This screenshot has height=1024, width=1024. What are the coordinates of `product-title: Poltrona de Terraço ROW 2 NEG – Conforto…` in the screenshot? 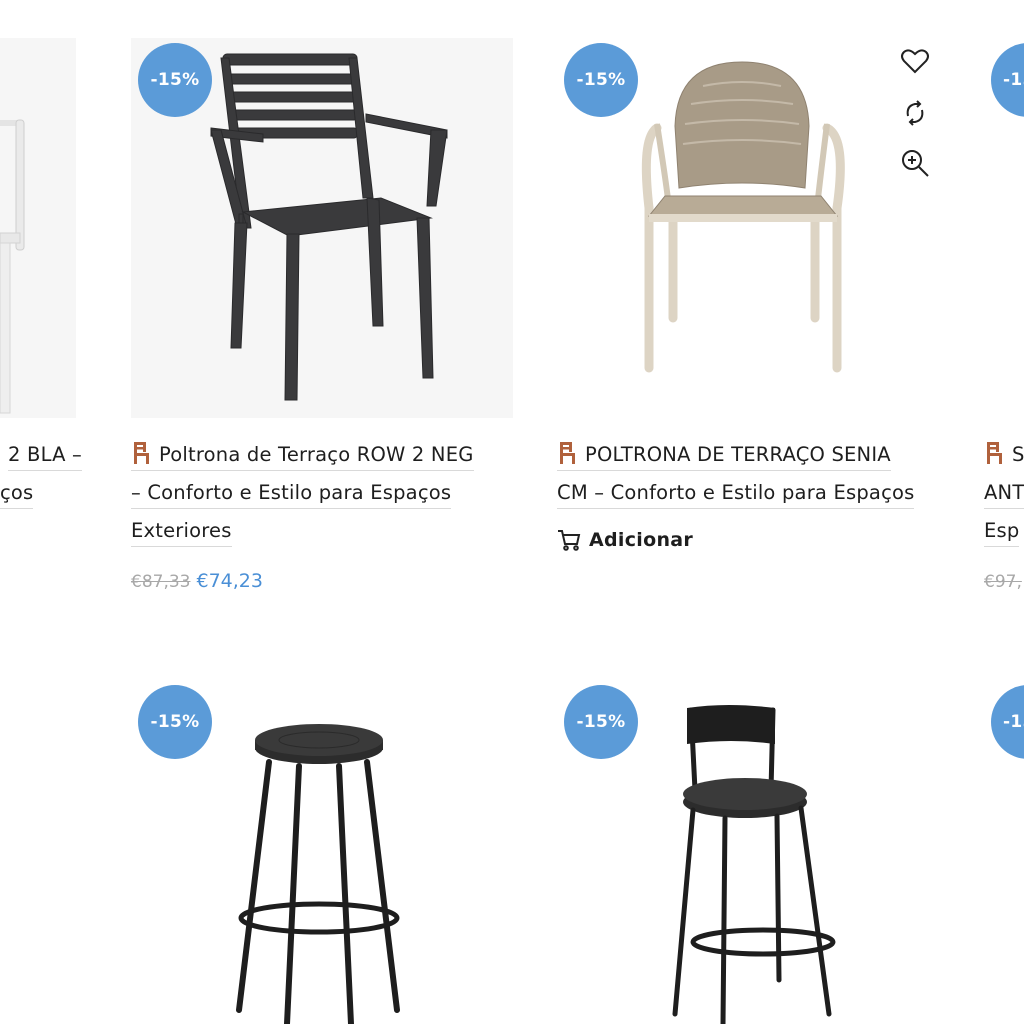 It's located at (321, 493).